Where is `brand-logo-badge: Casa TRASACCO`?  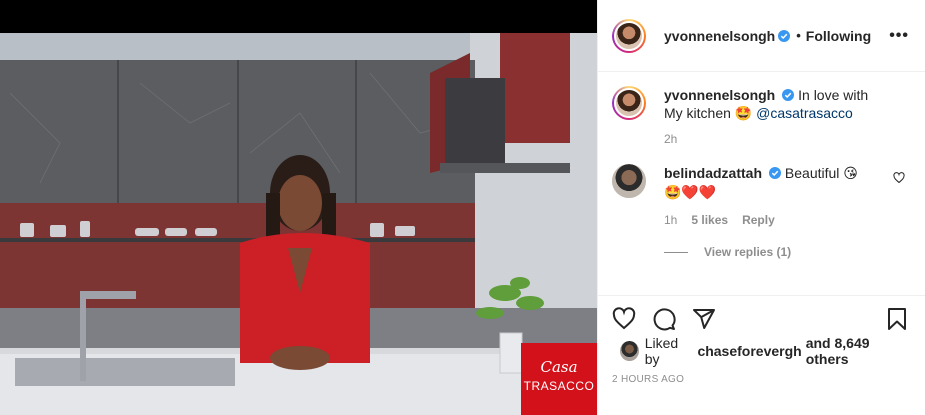
brand-logo-badge: Casa TRASACCO is located at coordinates (559, 379).